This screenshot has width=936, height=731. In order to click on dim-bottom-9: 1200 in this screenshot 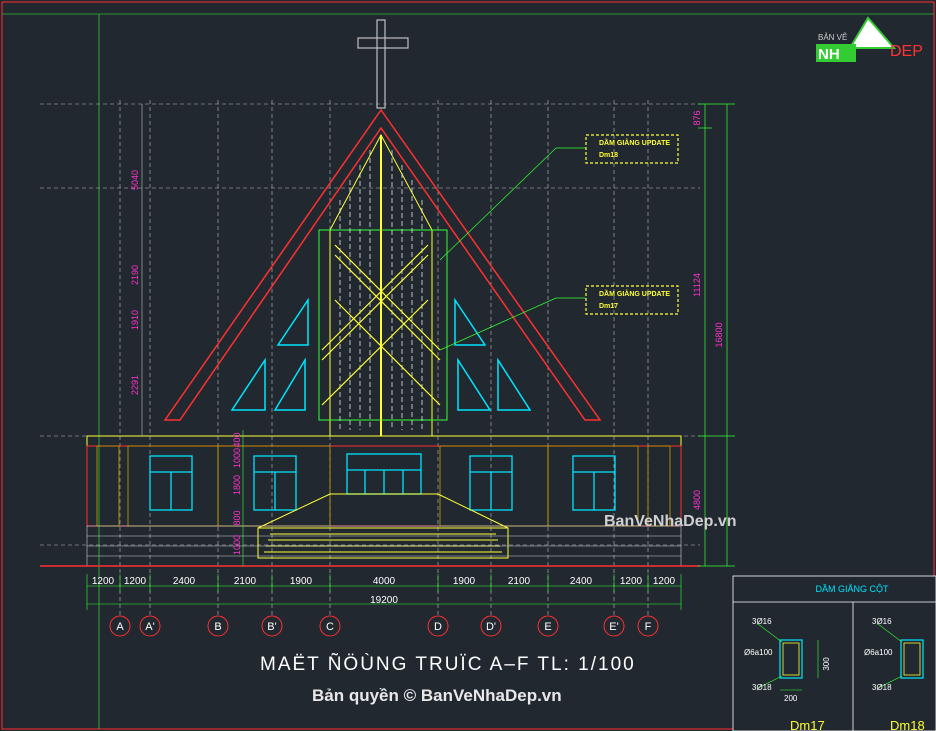, I will do `click(631, 581)`.